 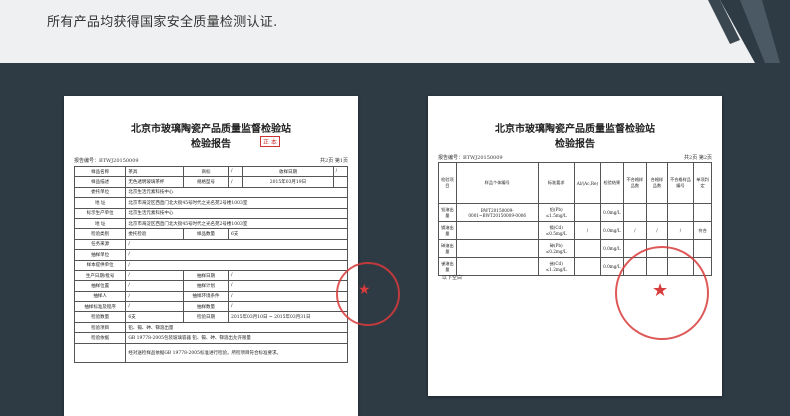 I want to click on table-row: 生产日期/批号 / 抽样日期 /, so click(x=210, y=275).